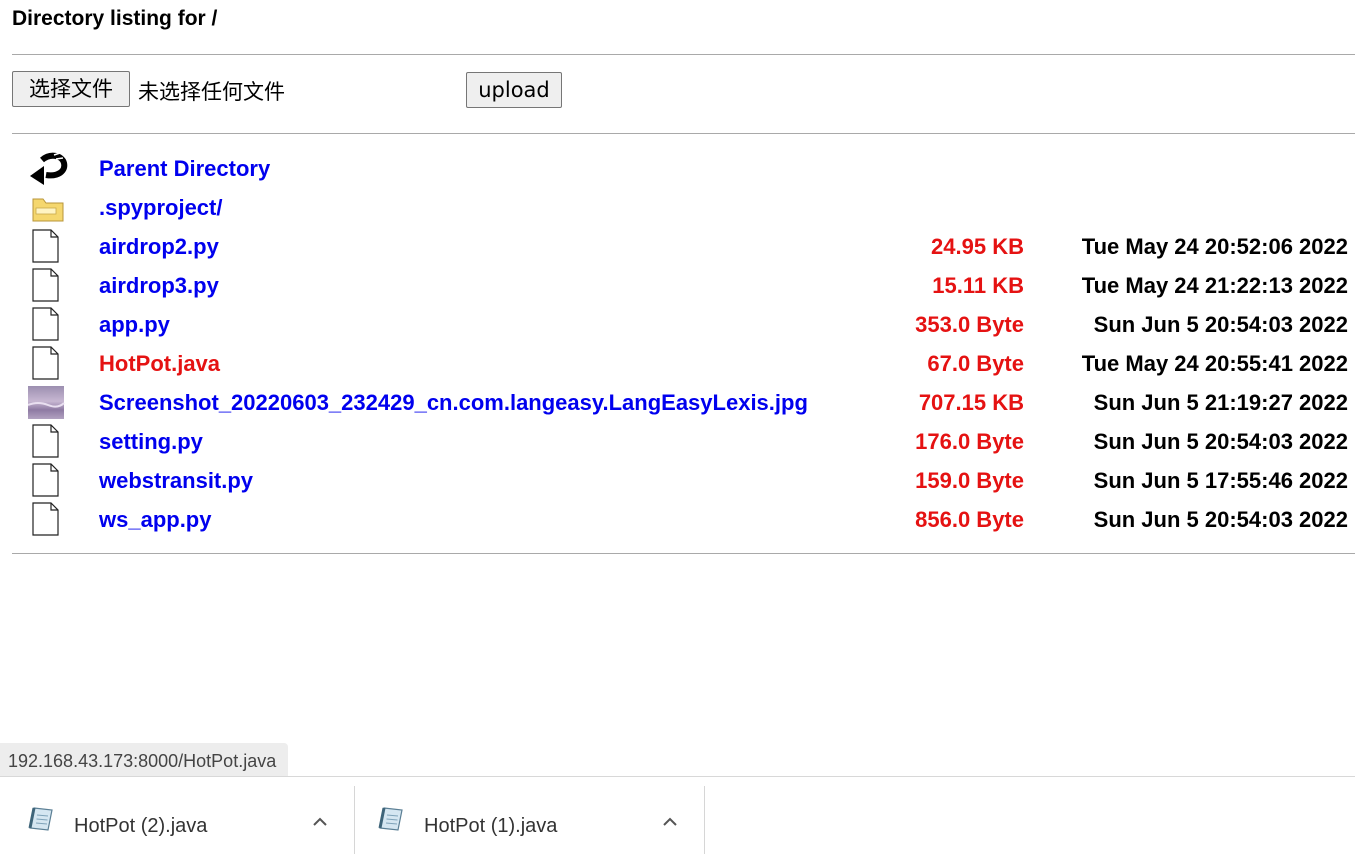  What do you see at coordinates (141, 826) in the screenshot?
I see `download-filename: HotPot (2).java` at bounding box center [141, 826].